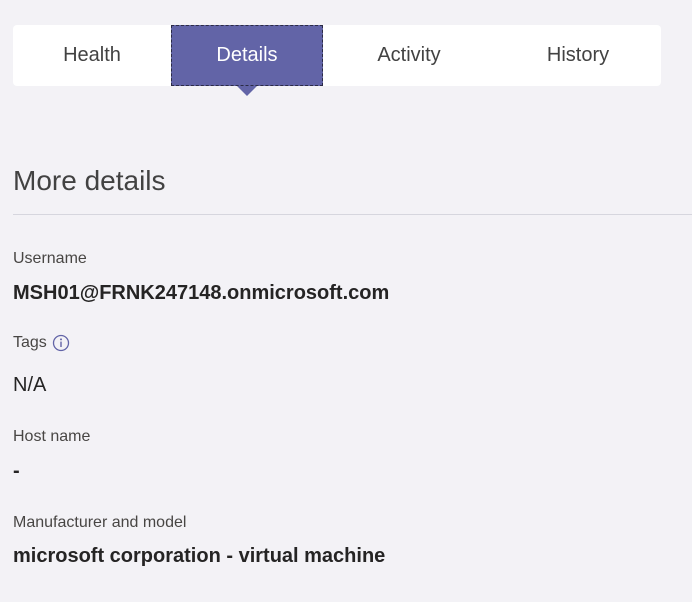  Describe the element at coordinates (61, 343) in the screenshot. I see `info-icon` at that location.